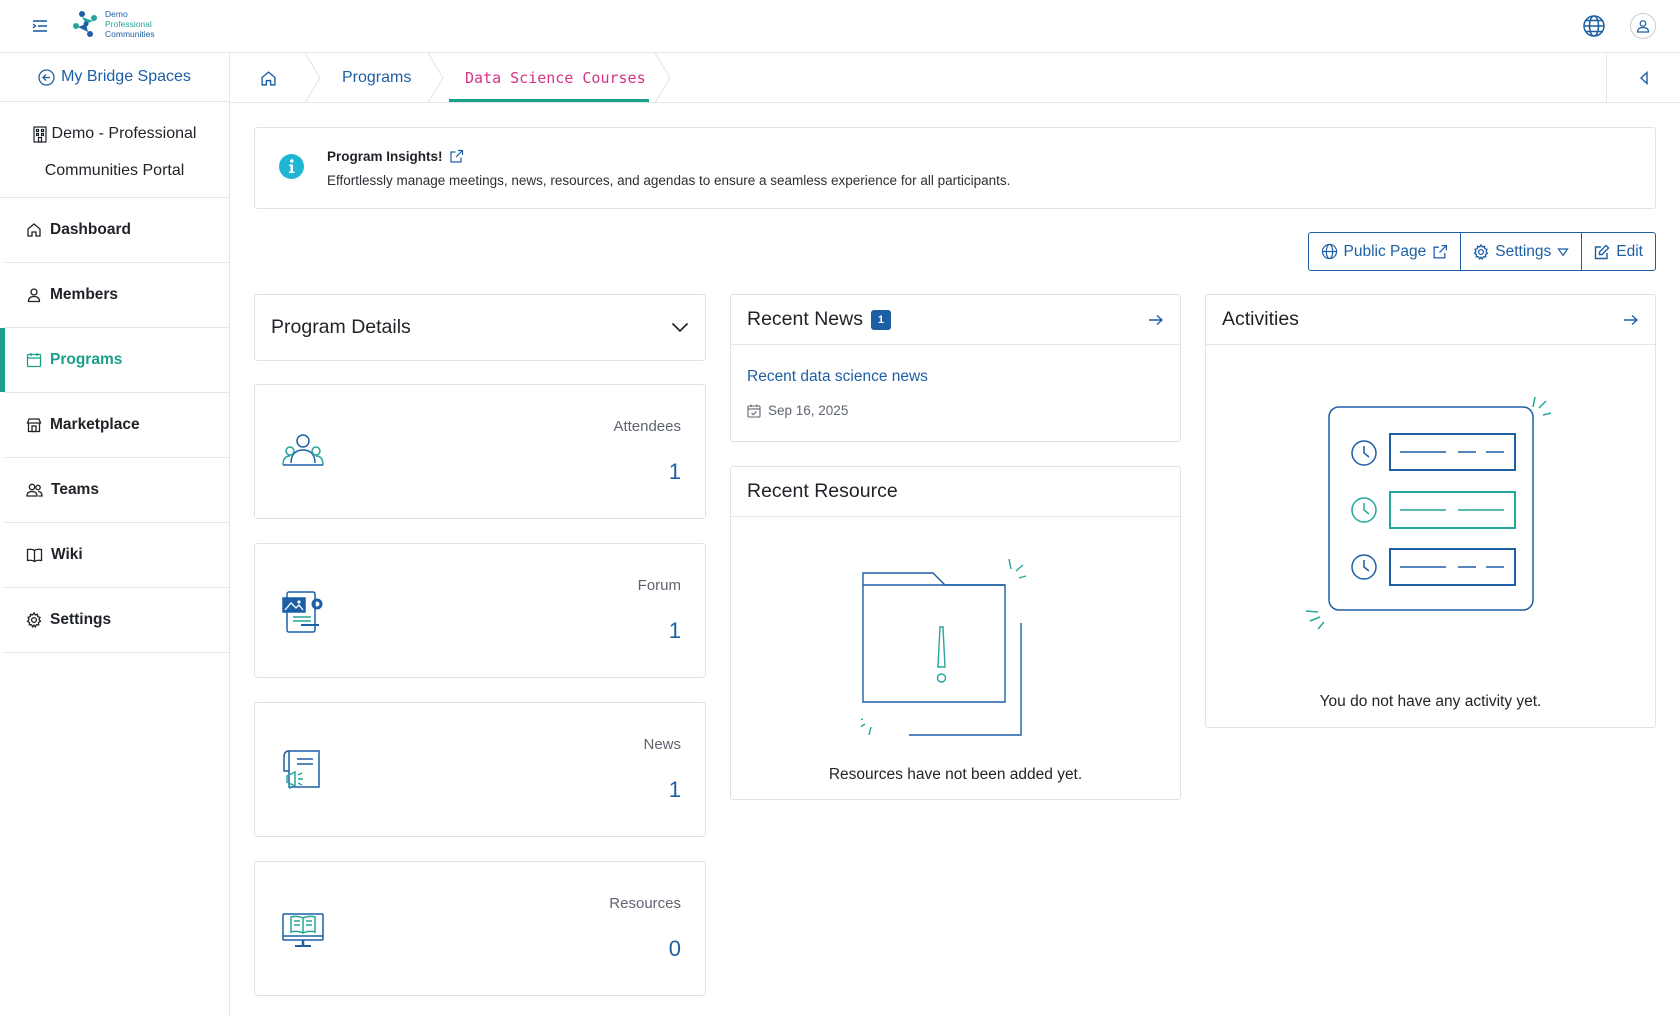  What do you see at coordinates (116, 620) in the screenshot?
I see `sidebar-item-settings: Settings` at bounding box center [116, 620].